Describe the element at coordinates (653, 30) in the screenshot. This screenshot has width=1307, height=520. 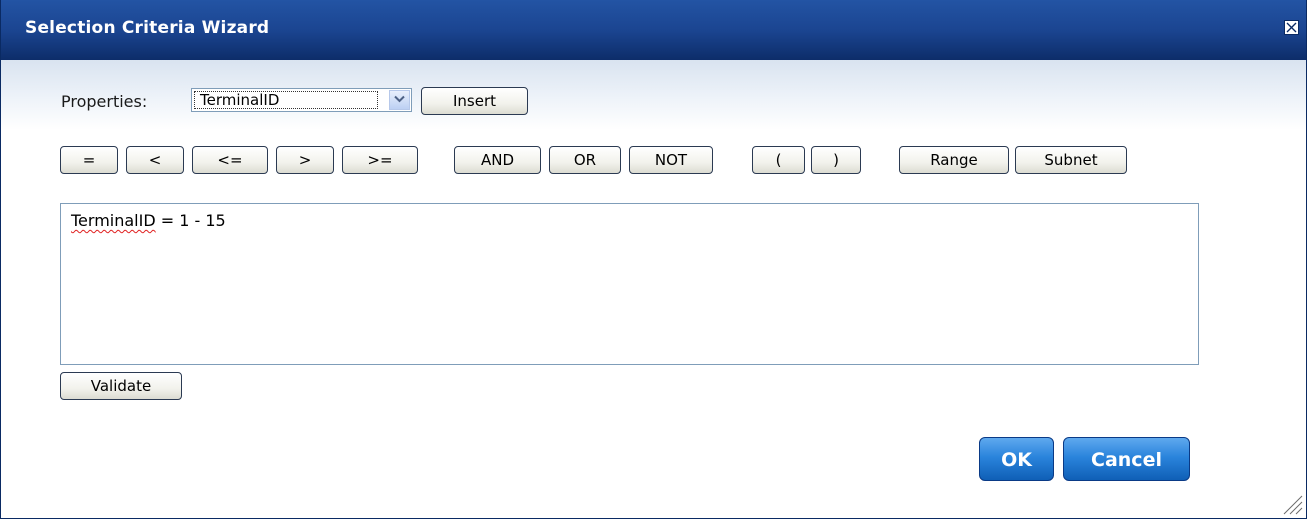
I see `dialog-titlebar: Selection Criteria Wizard` at that location.